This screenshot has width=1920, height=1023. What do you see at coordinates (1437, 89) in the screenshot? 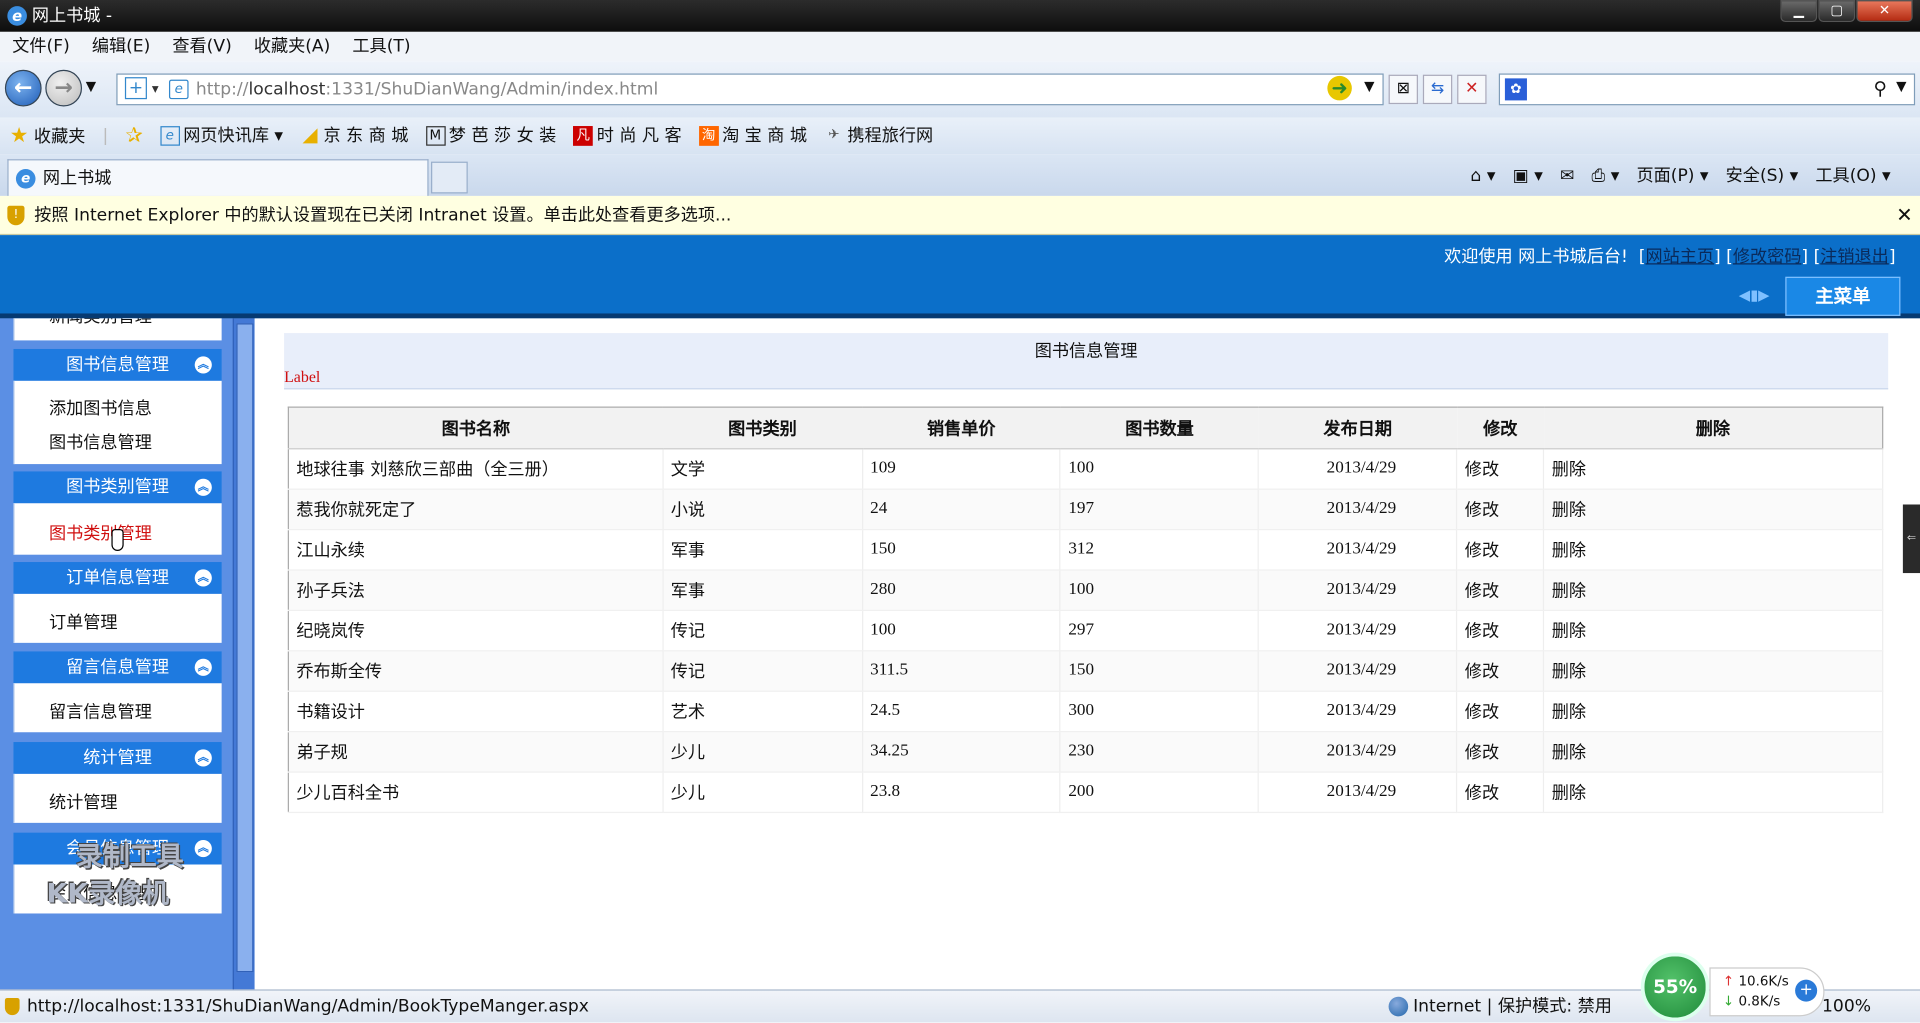
I see `refresh-icon: ⇆` at bounding box center [1437, 89].